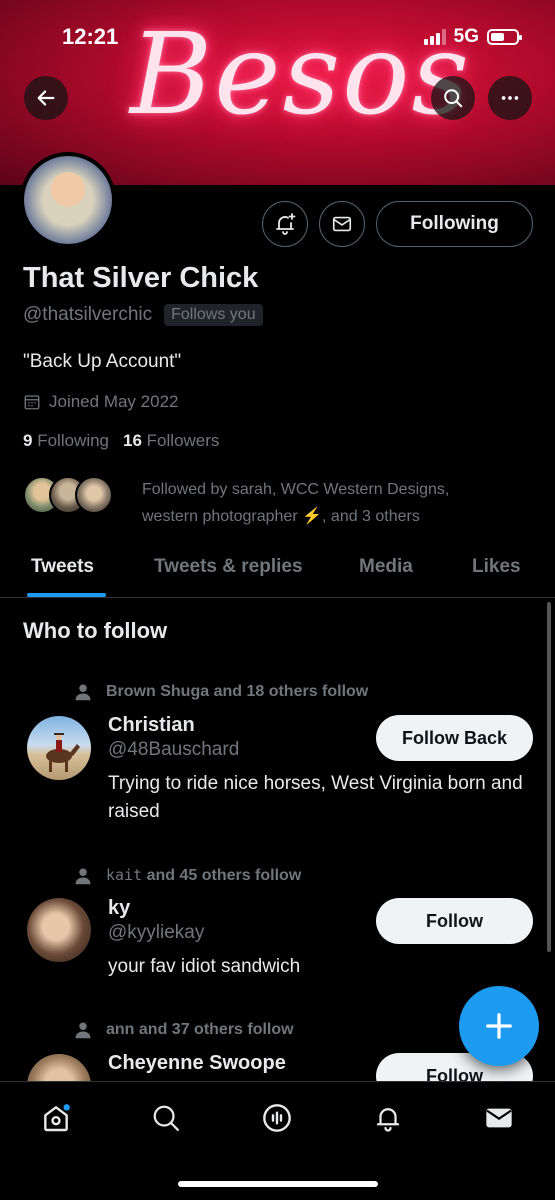 The height and width of the screenshot is (1200, 555). I want to click on nav-notifications, so click(388, 1118).